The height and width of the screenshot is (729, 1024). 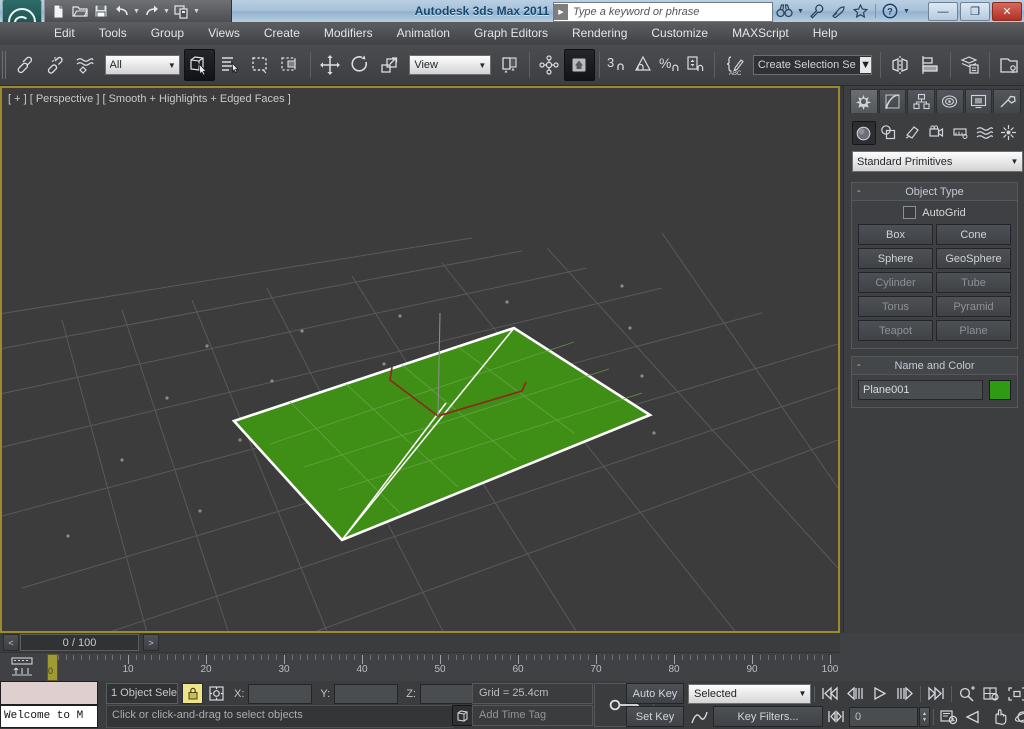 What do you see at coordinates (151, 642) in the screenshot?
I see `next-frame-arrow: >` at bounding box center [151, 642].